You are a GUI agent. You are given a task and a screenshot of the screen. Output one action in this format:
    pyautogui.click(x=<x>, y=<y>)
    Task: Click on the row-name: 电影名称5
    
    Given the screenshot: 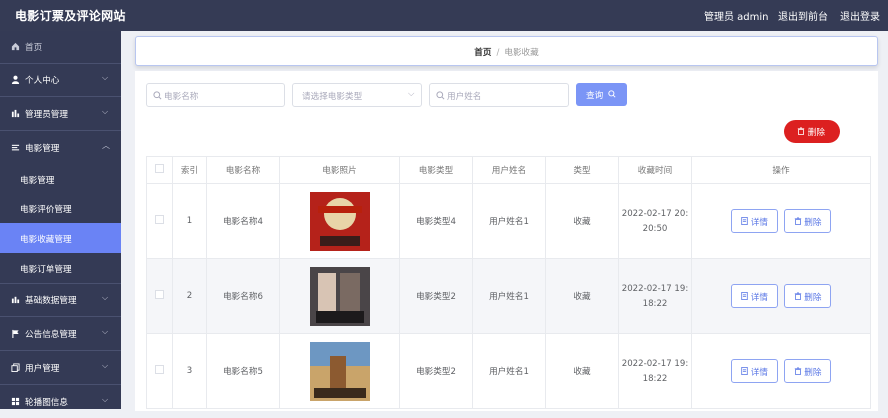 What is the action you would take?
    pyautogui.click(x=243, y=371)
    